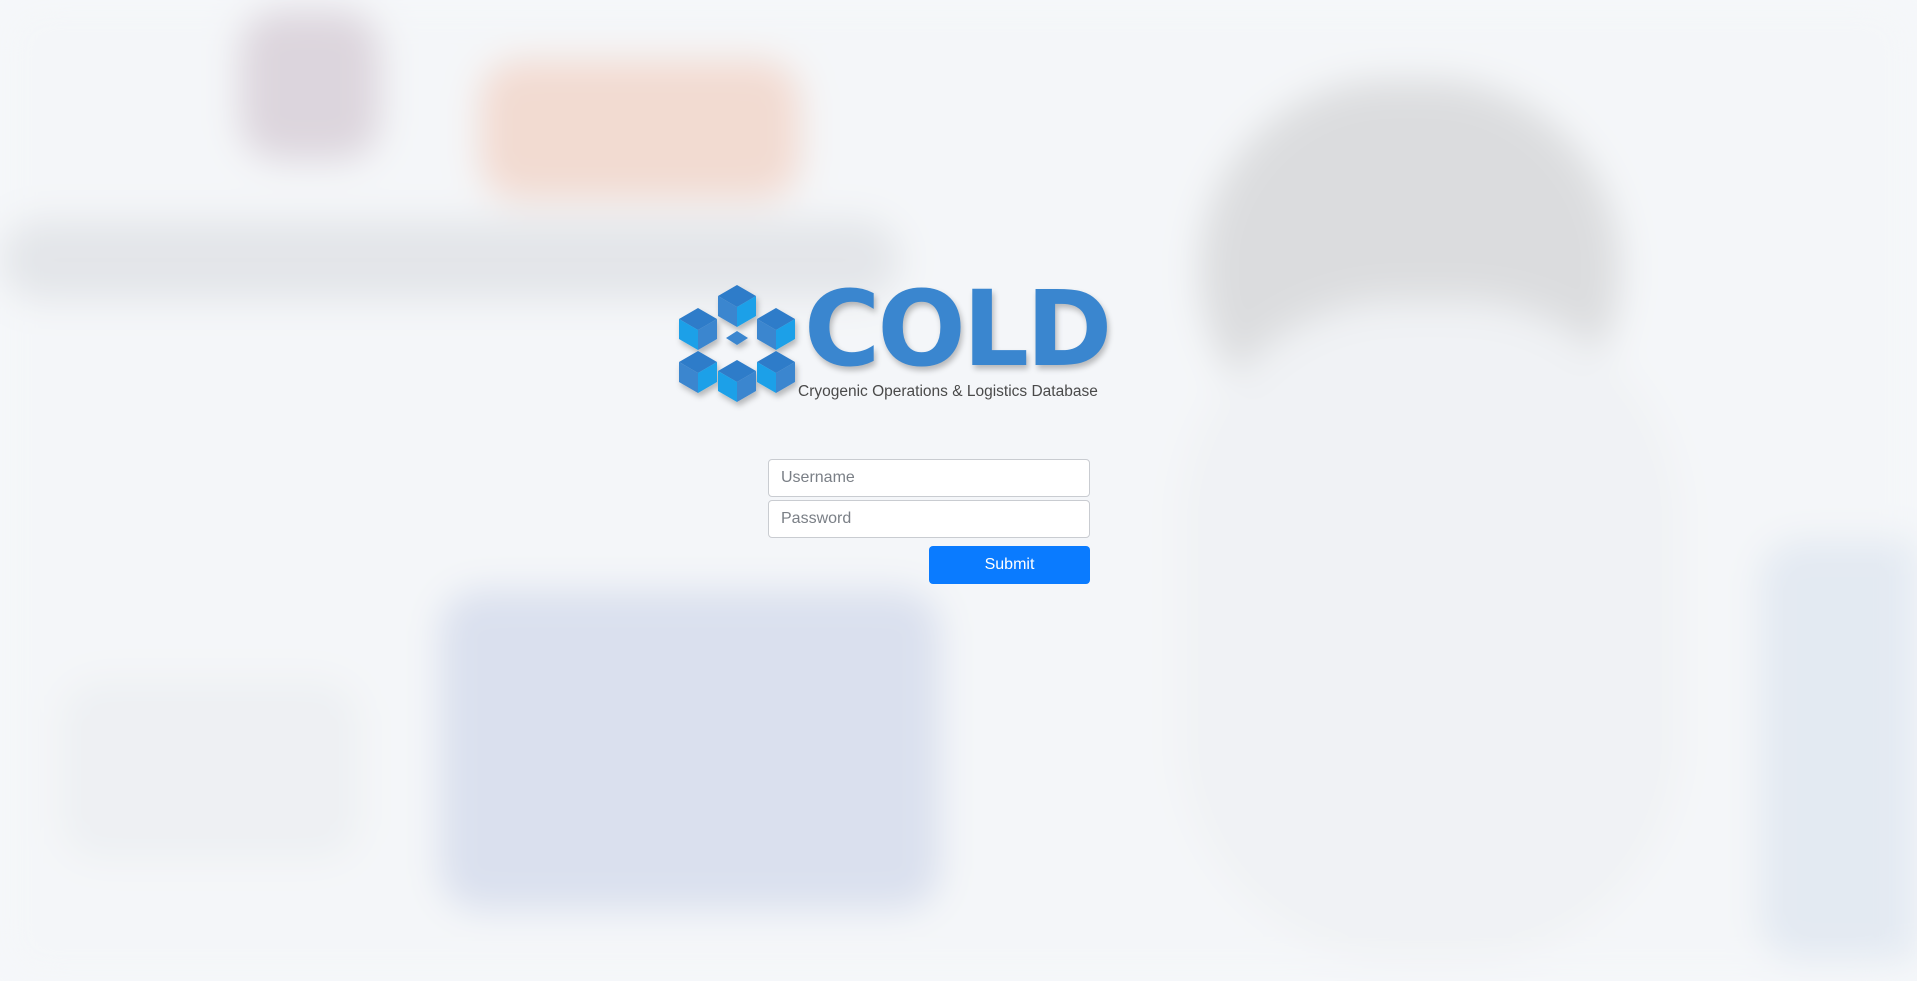 The width and height of the screenshot is (1917, 981). I want to click on snowflake-hexagon-icon, so click(737, 343).